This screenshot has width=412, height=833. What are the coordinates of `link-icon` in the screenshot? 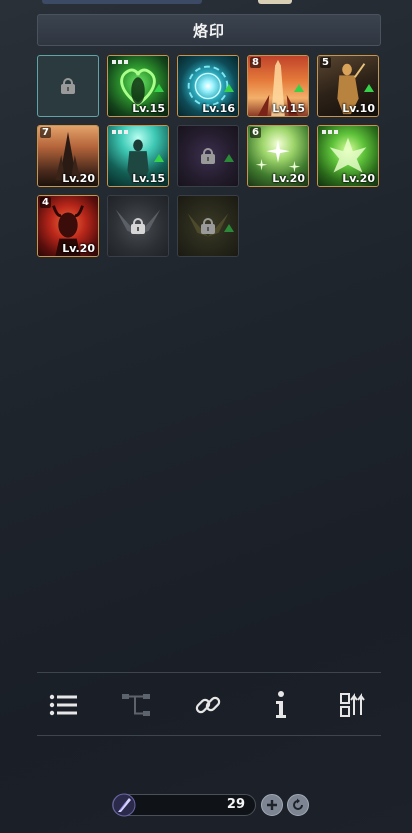 It's located at (208, 705).